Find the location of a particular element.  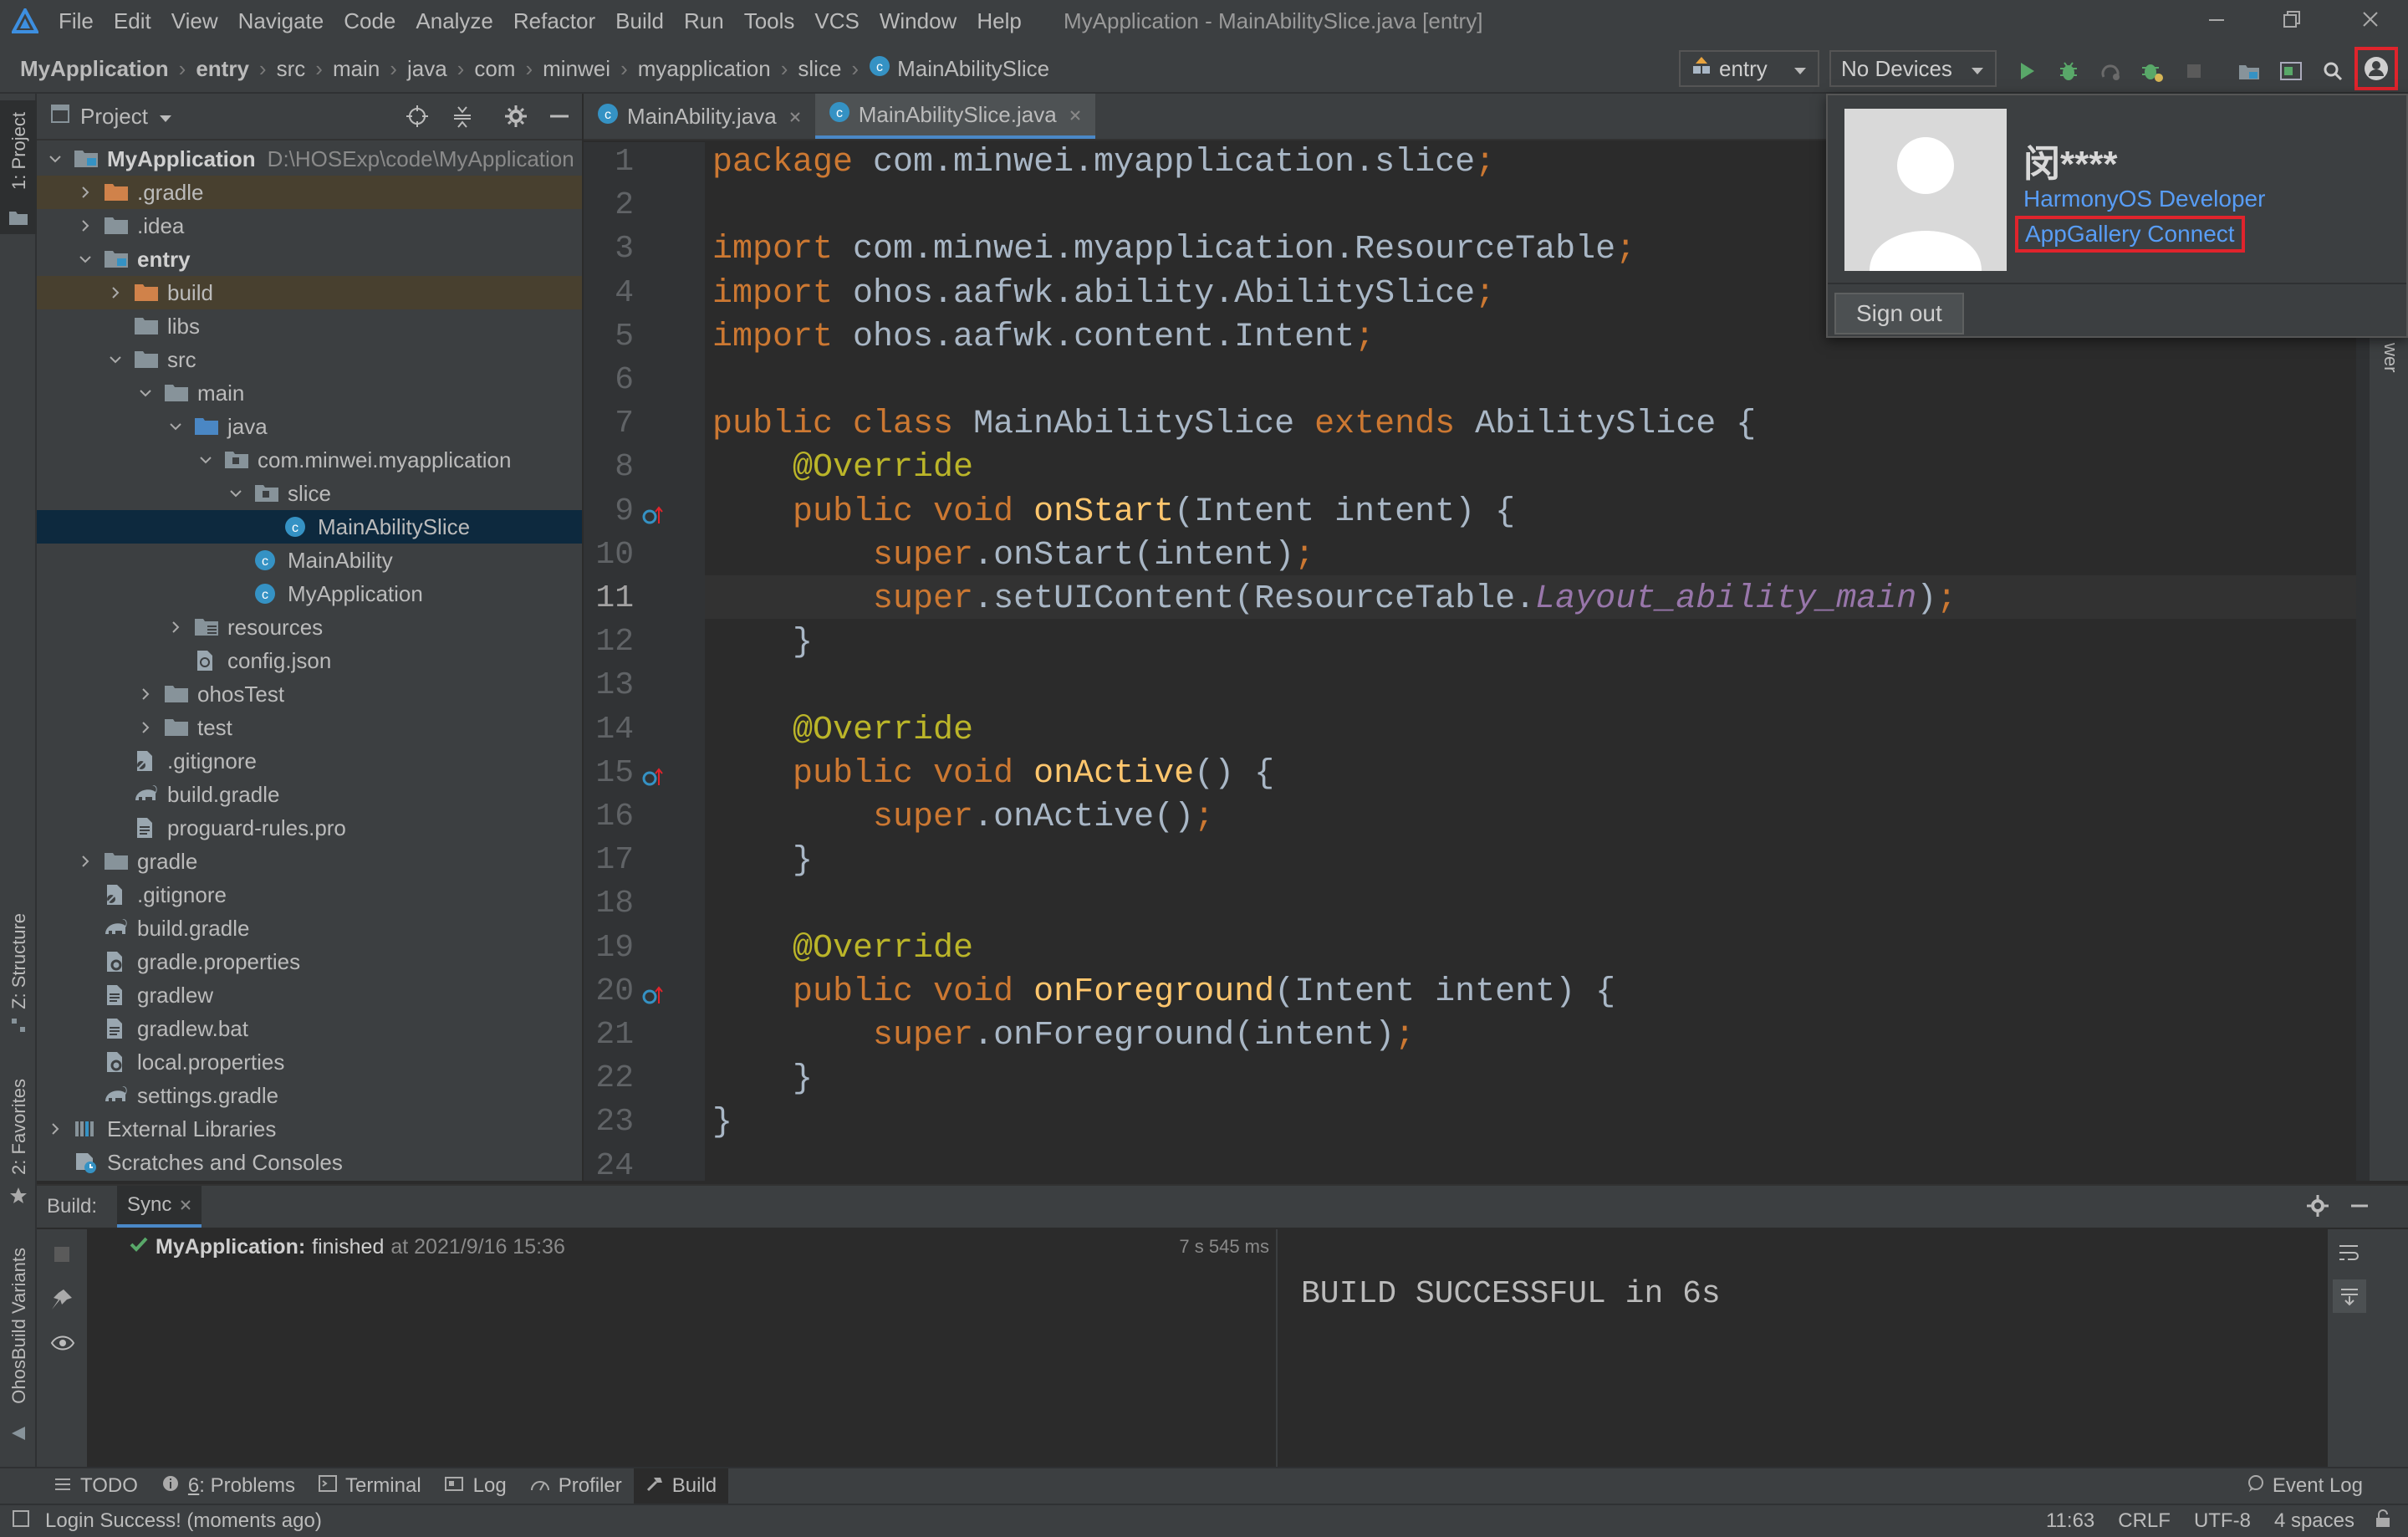

attach-debugger-icon is located at coordinates (2110, 71).